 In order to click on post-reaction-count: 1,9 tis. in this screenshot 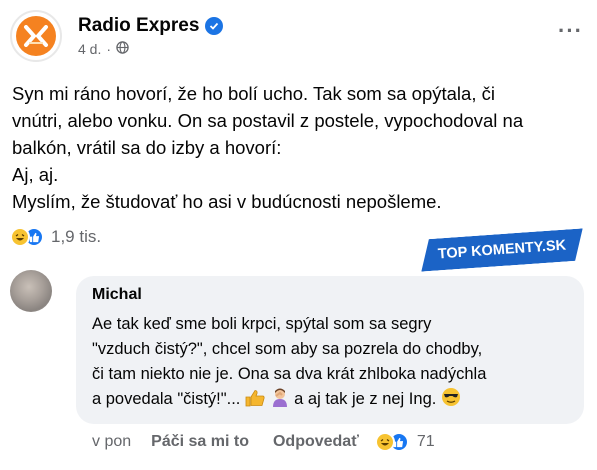, I will do `click(76, 237)`.